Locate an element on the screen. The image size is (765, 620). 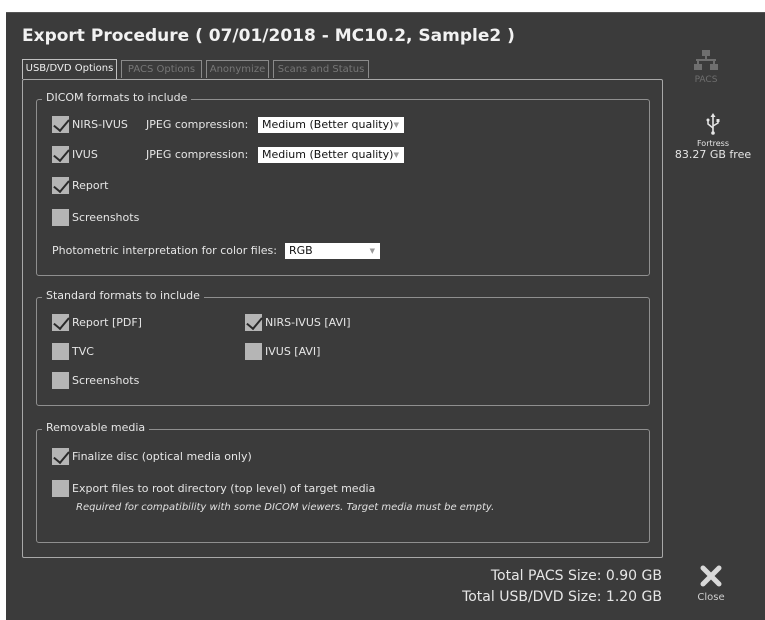
std-tvc-row: TVC is located at coordinates (73, 351).